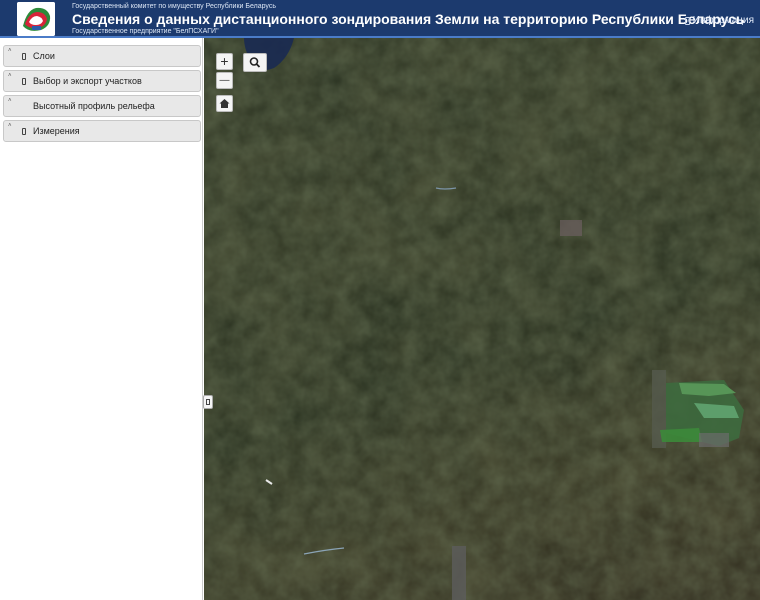 This screenshot has width=760, height=600. Describe the element at coordinates (87, 81) in the screenshot. I see `sidebar-item-label: Выбор и экспорт участков` at that location.